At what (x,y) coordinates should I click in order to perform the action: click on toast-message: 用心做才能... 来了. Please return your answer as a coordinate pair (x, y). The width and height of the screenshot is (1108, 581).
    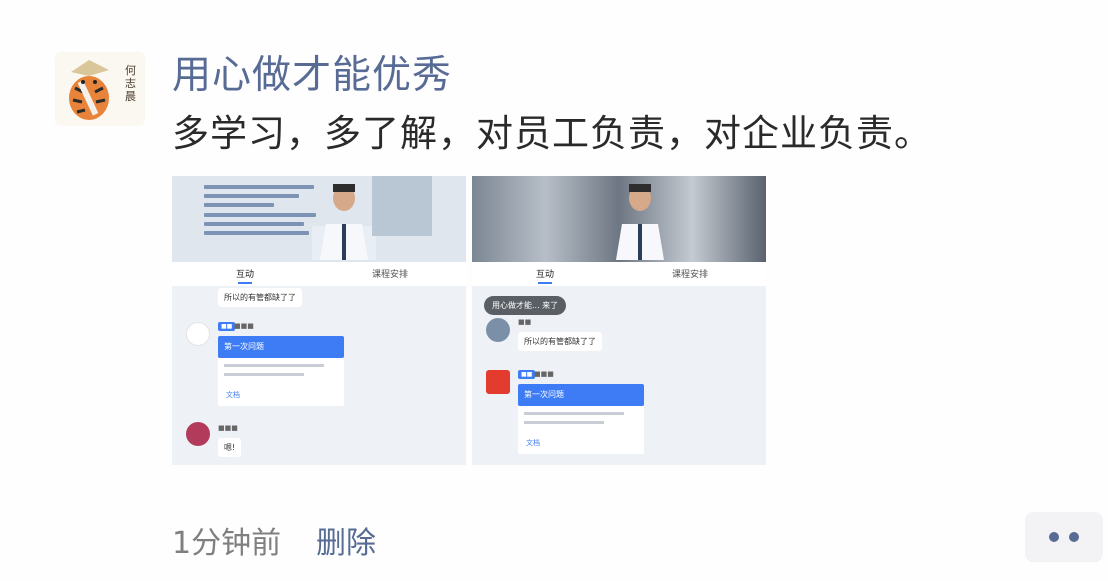
    Looking at the image, I should click on (525, 305).